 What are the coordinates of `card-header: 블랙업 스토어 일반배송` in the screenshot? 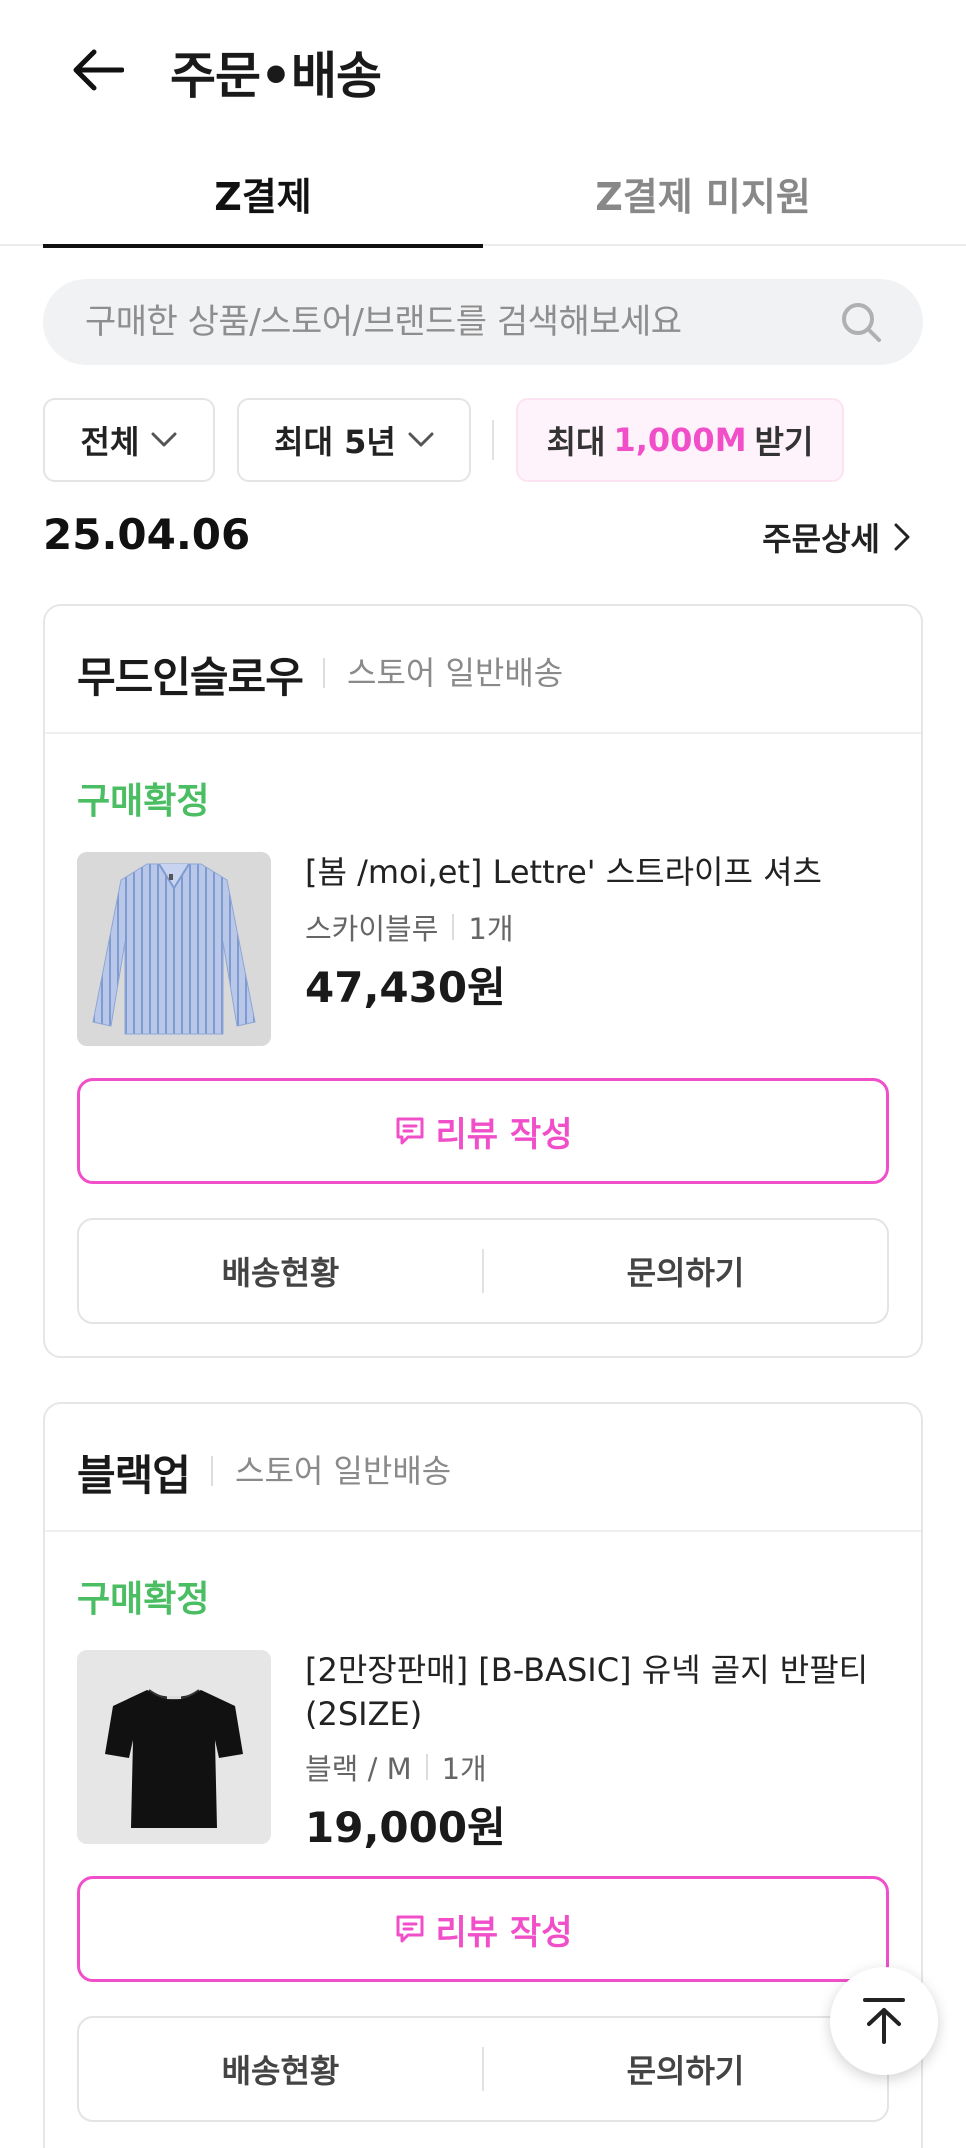 It's located at (483, 1468).